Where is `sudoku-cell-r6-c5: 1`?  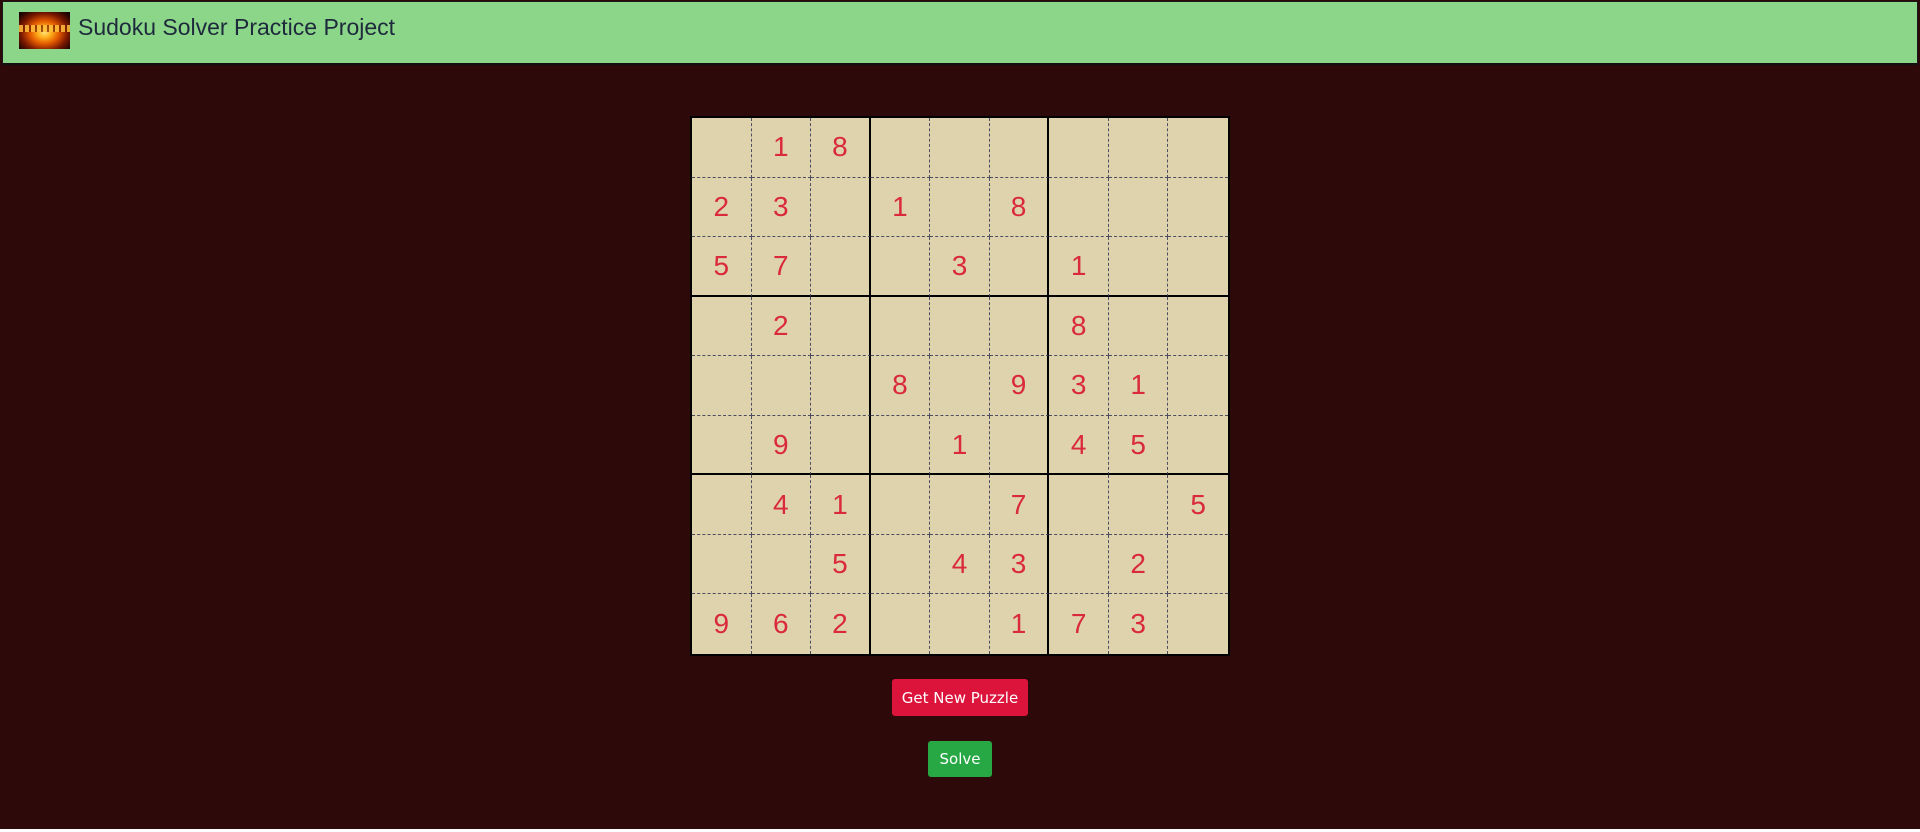
sudoku-cell-r6-c5: 1 is located at coordinates (960, 445).